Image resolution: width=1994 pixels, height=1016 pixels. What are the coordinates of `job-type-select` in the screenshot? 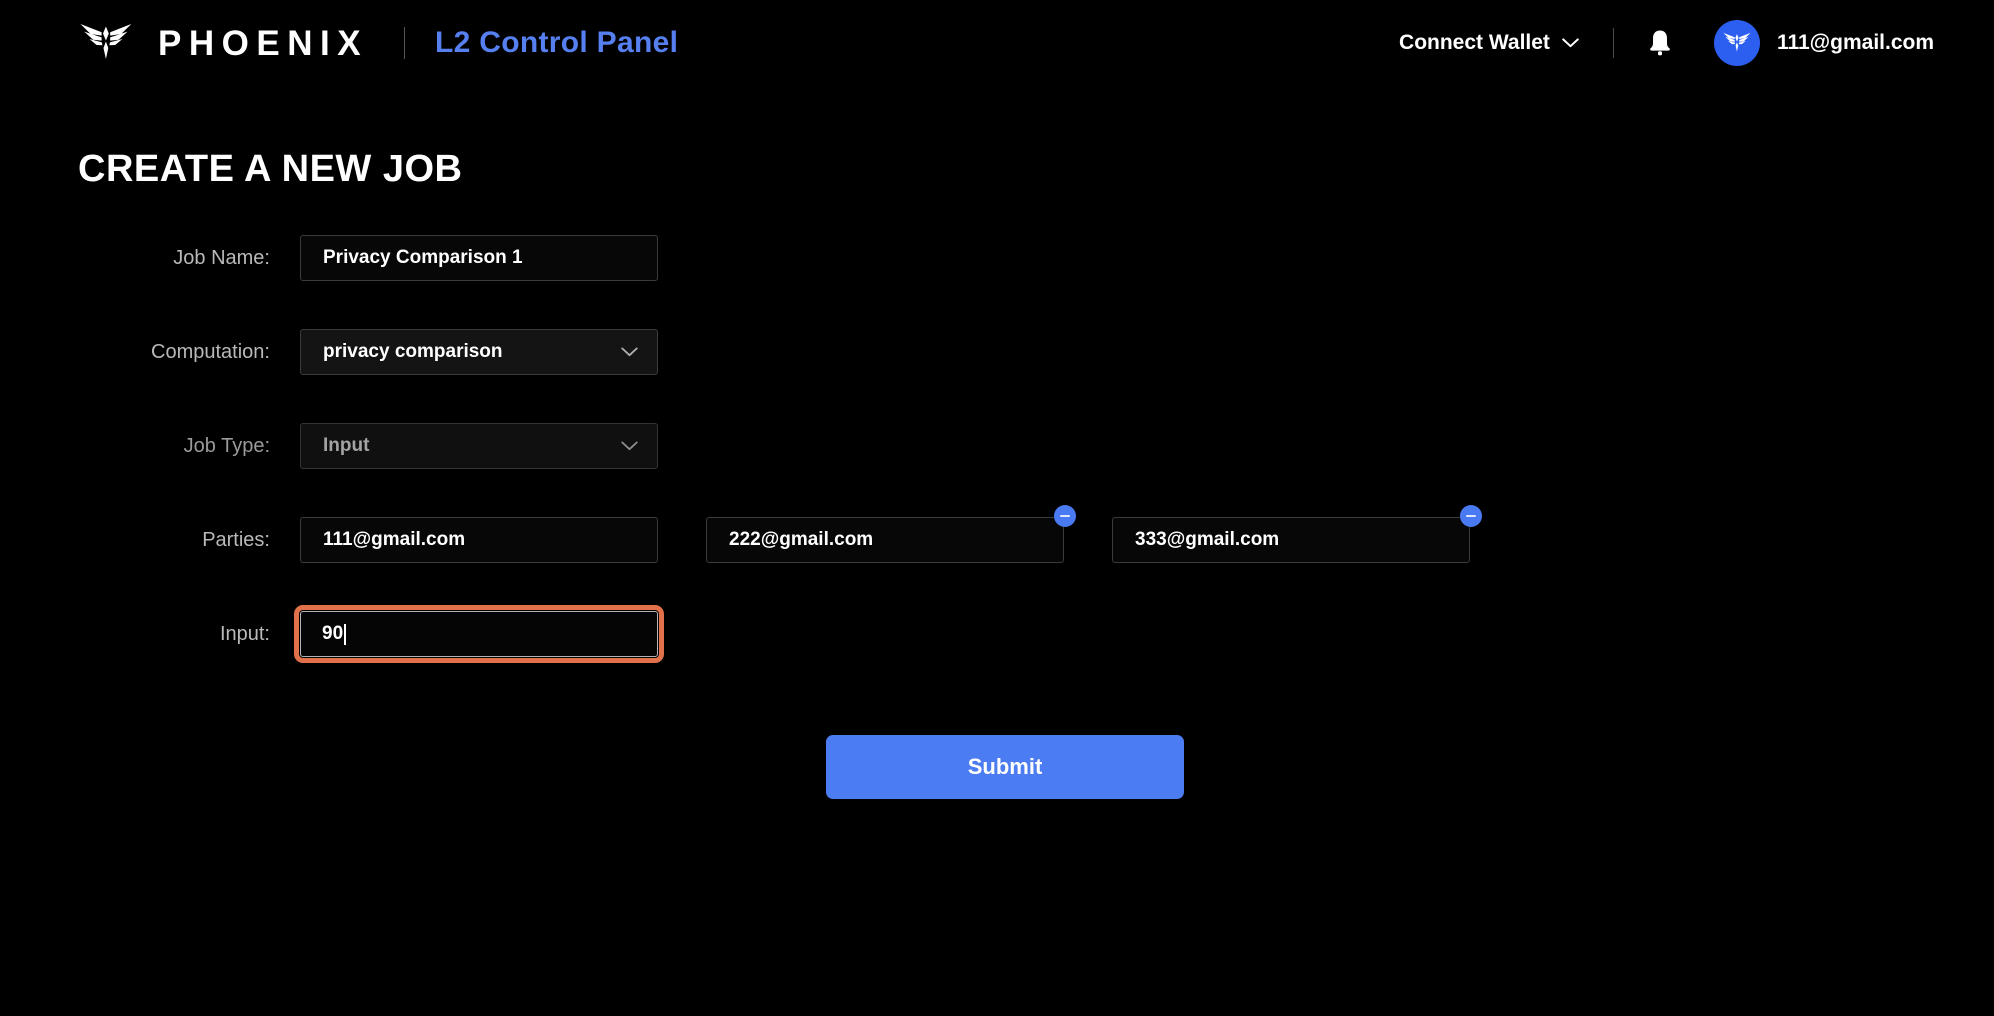 It's located at (479, 446).